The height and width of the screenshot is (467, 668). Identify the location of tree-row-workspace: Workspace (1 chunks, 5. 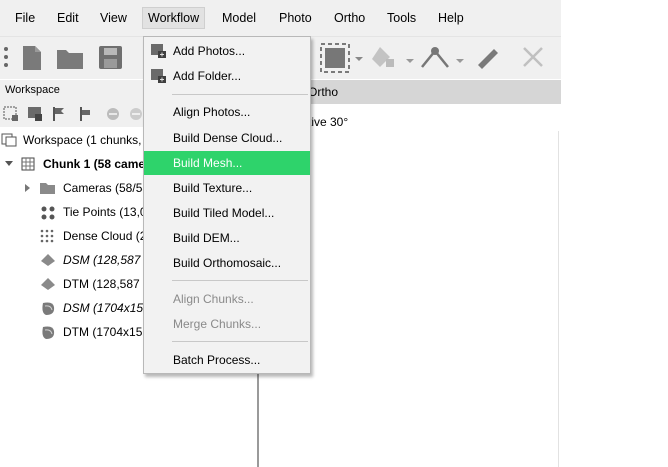
(72, 140).